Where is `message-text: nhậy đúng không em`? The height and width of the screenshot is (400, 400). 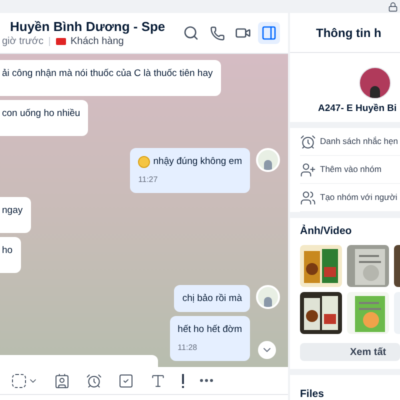 message-text: nhậy đúng không em is located at coordinates (197, 161).